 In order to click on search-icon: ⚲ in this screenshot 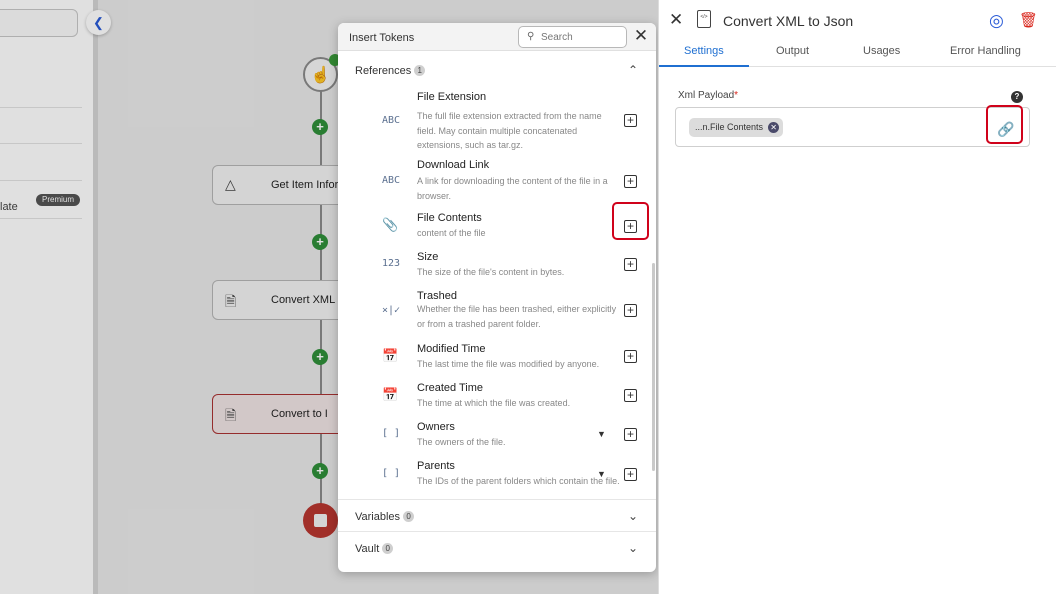, I will do `click(531, 36)`.